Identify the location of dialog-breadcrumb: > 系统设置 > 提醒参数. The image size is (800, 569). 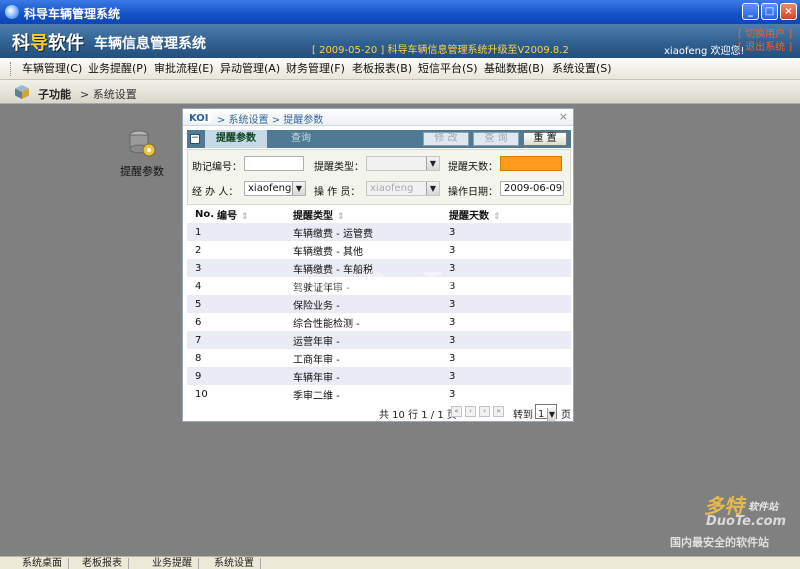
(270, 120).